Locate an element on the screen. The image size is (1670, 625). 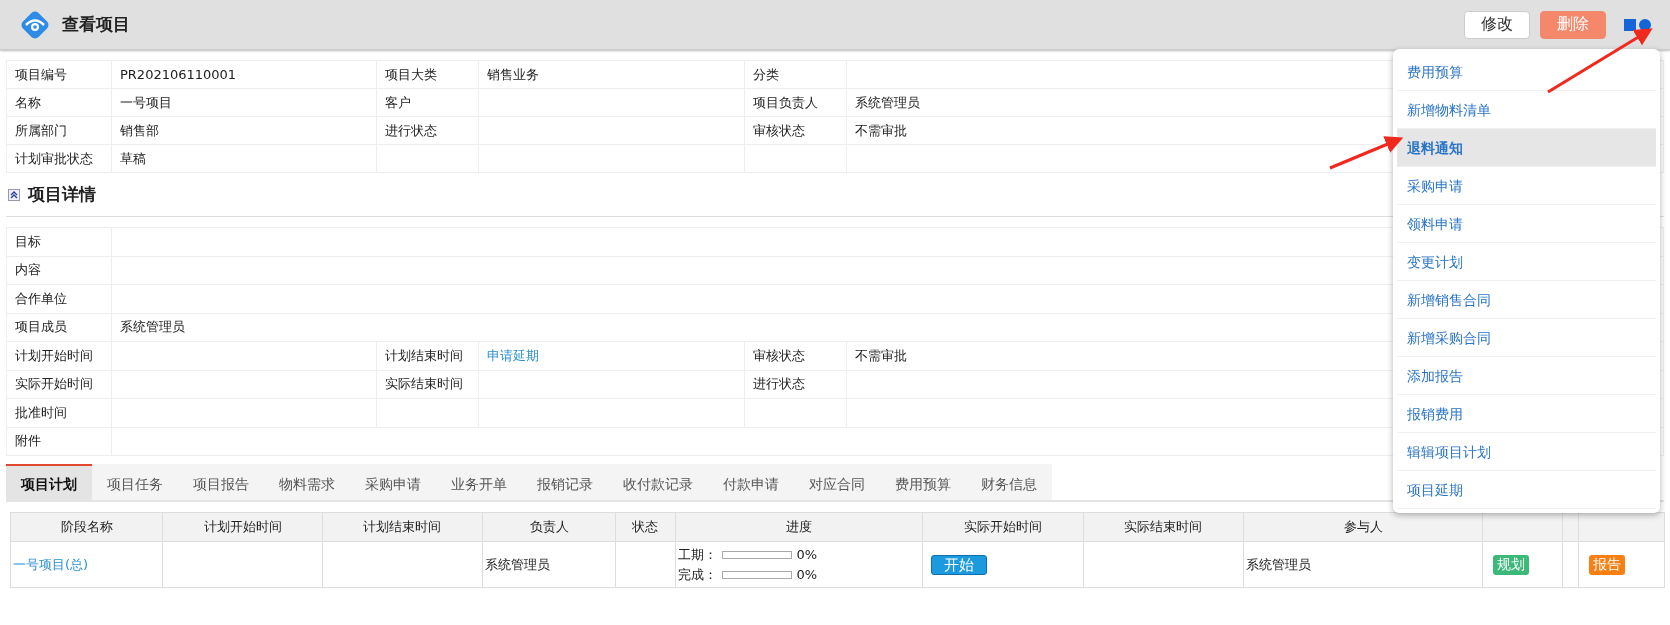
apps-icon is located at coordinates (1638, 24).